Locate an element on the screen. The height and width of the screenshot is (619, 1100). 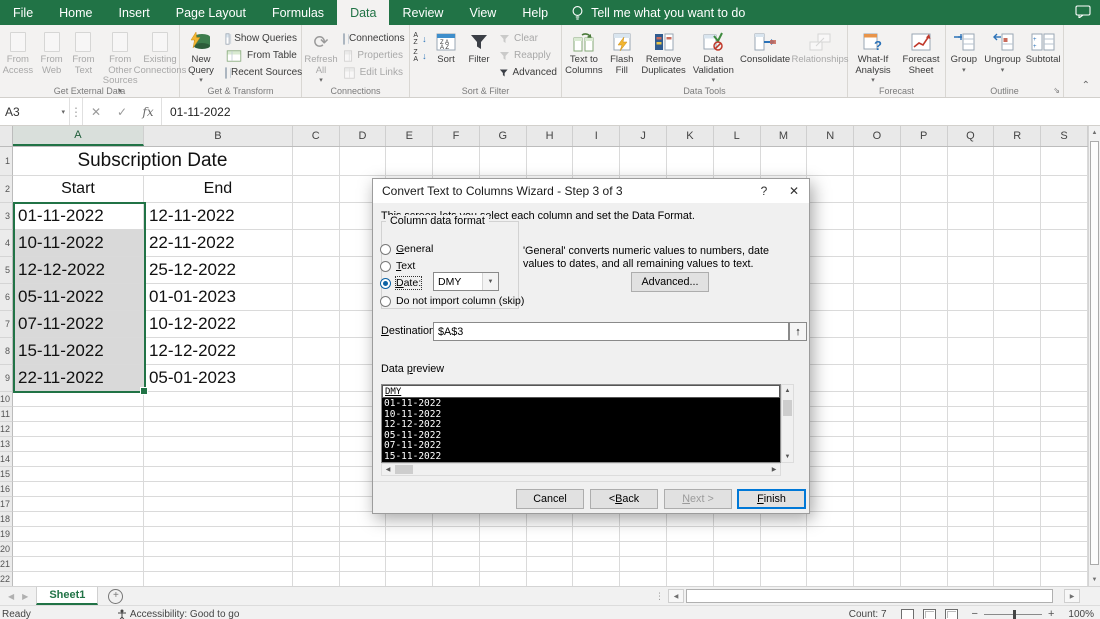
scroll-down-button: ▼ is located at coordinates (1094, 579).